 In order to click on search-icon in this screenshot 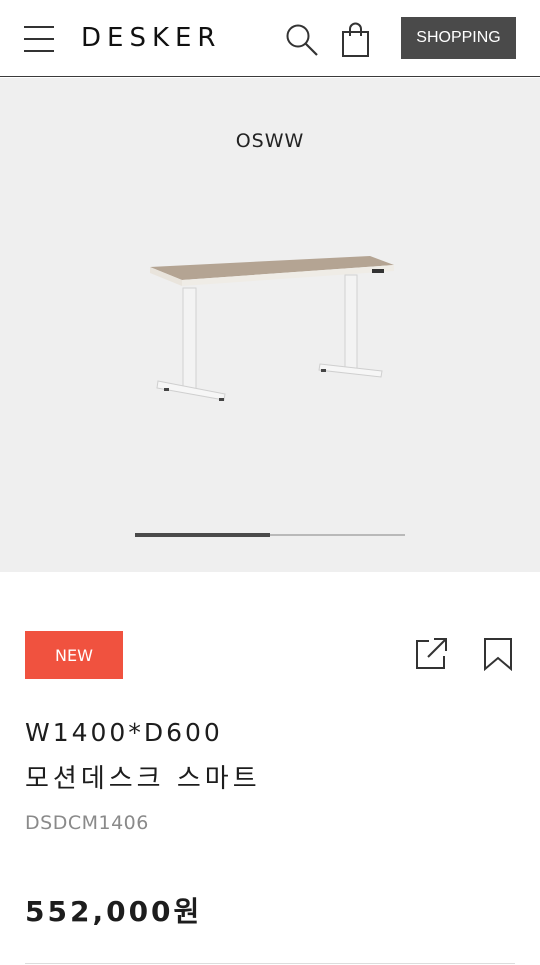, I will do `click(302, 40)`.